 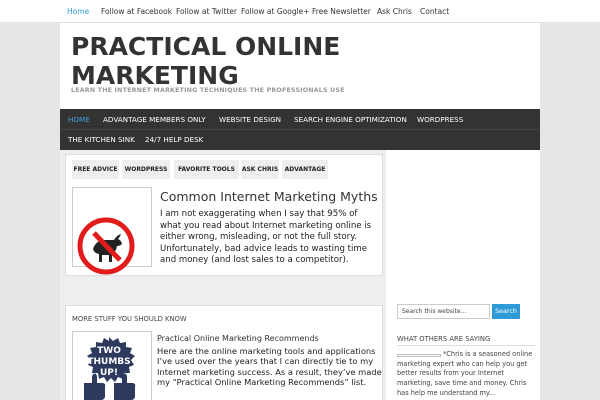 I want to click on search-button: Search, so click(x=506, y=311).